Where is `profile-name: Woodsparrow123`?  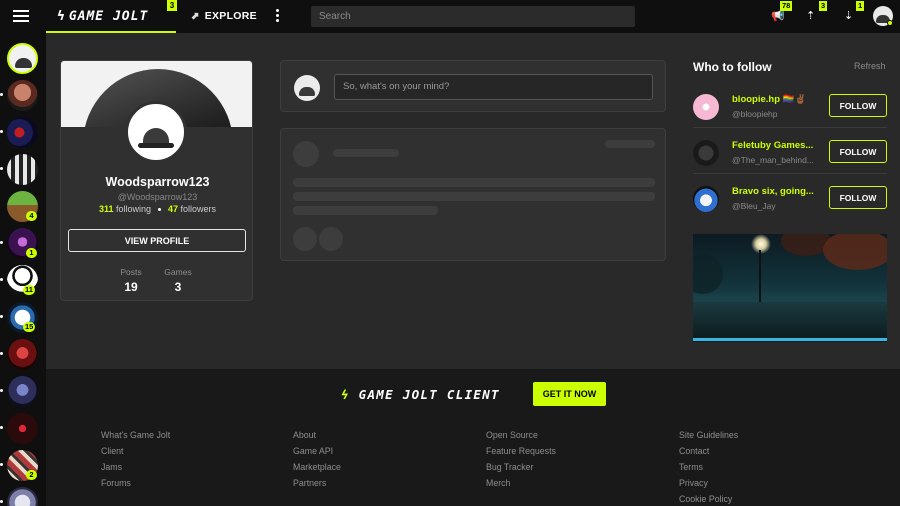
profile-name: Woodsparrow123 is located at coordinates (156, 182).